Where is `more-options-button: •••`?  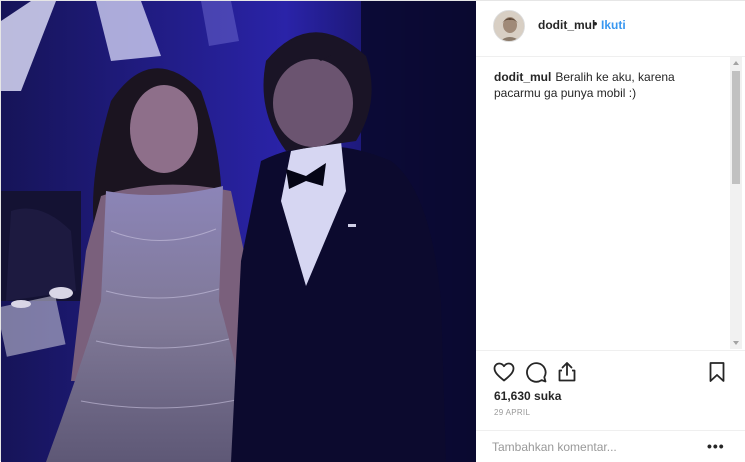
more-options-button: ••• is located at coordinates (716, 446).